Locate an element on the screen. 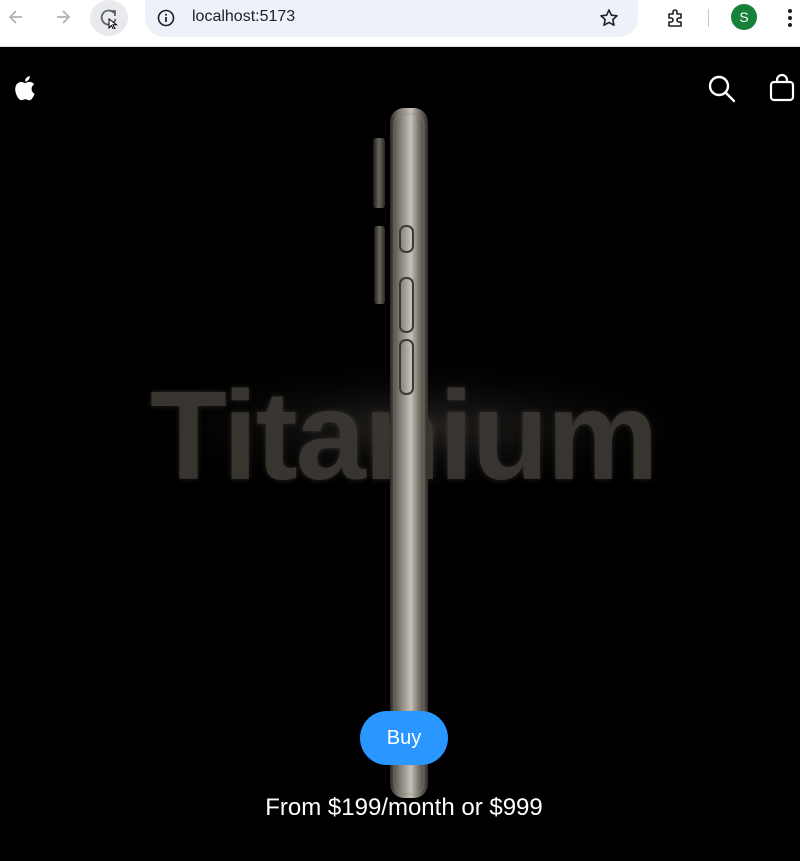 Image resolution: width=800 pixels, height=861 pixels. reload-button is located at coordinates (109, 18).